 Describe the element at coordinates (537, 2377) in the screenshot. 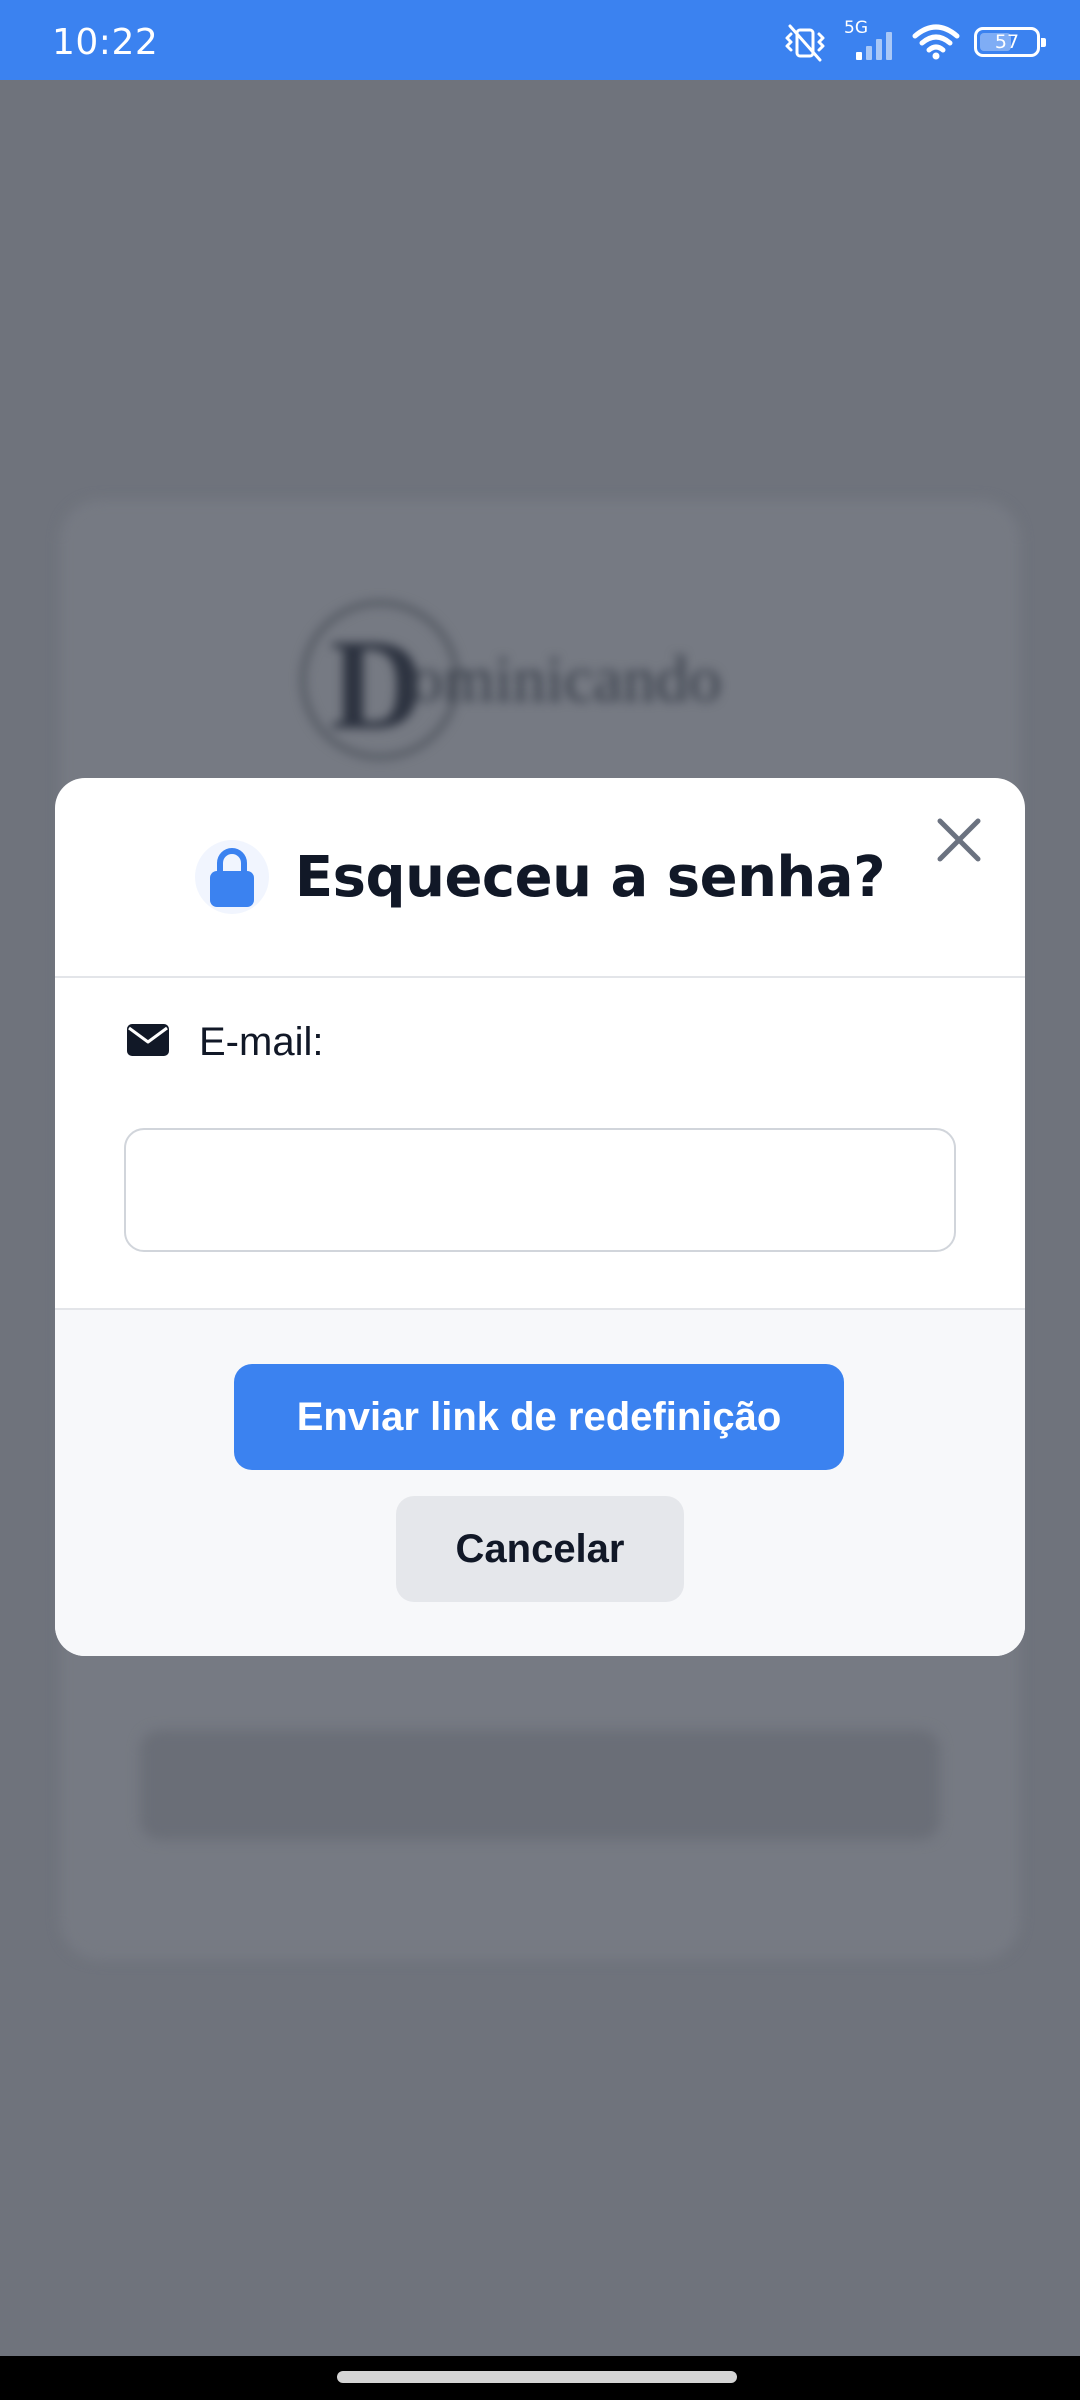

I see `home-indicator` at that location.